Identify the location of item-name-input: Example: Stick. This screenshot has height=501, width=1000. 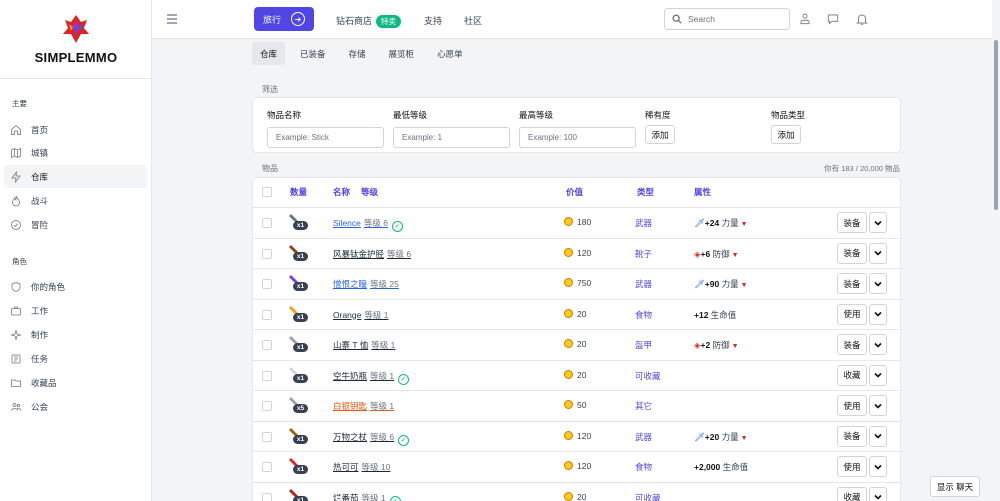
(325, 137).